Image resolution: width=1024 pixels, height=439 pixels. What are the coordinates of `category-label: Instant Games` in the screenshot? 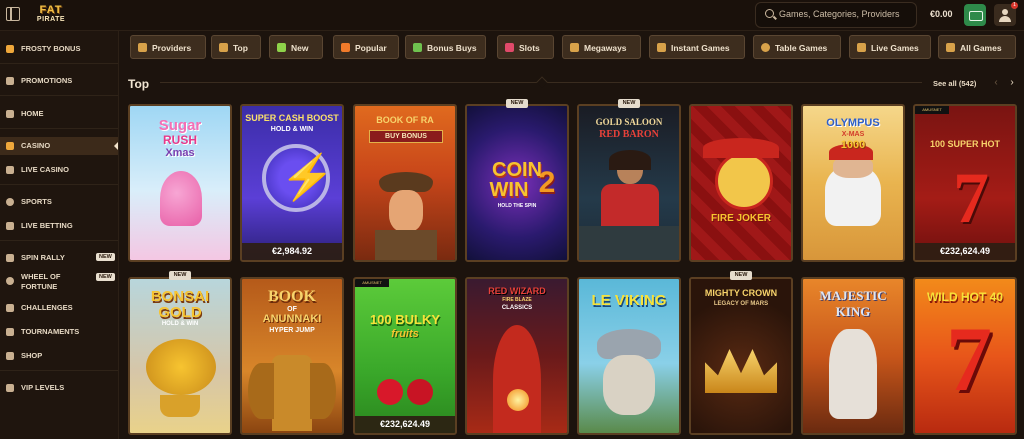 It's located at (700, 48).